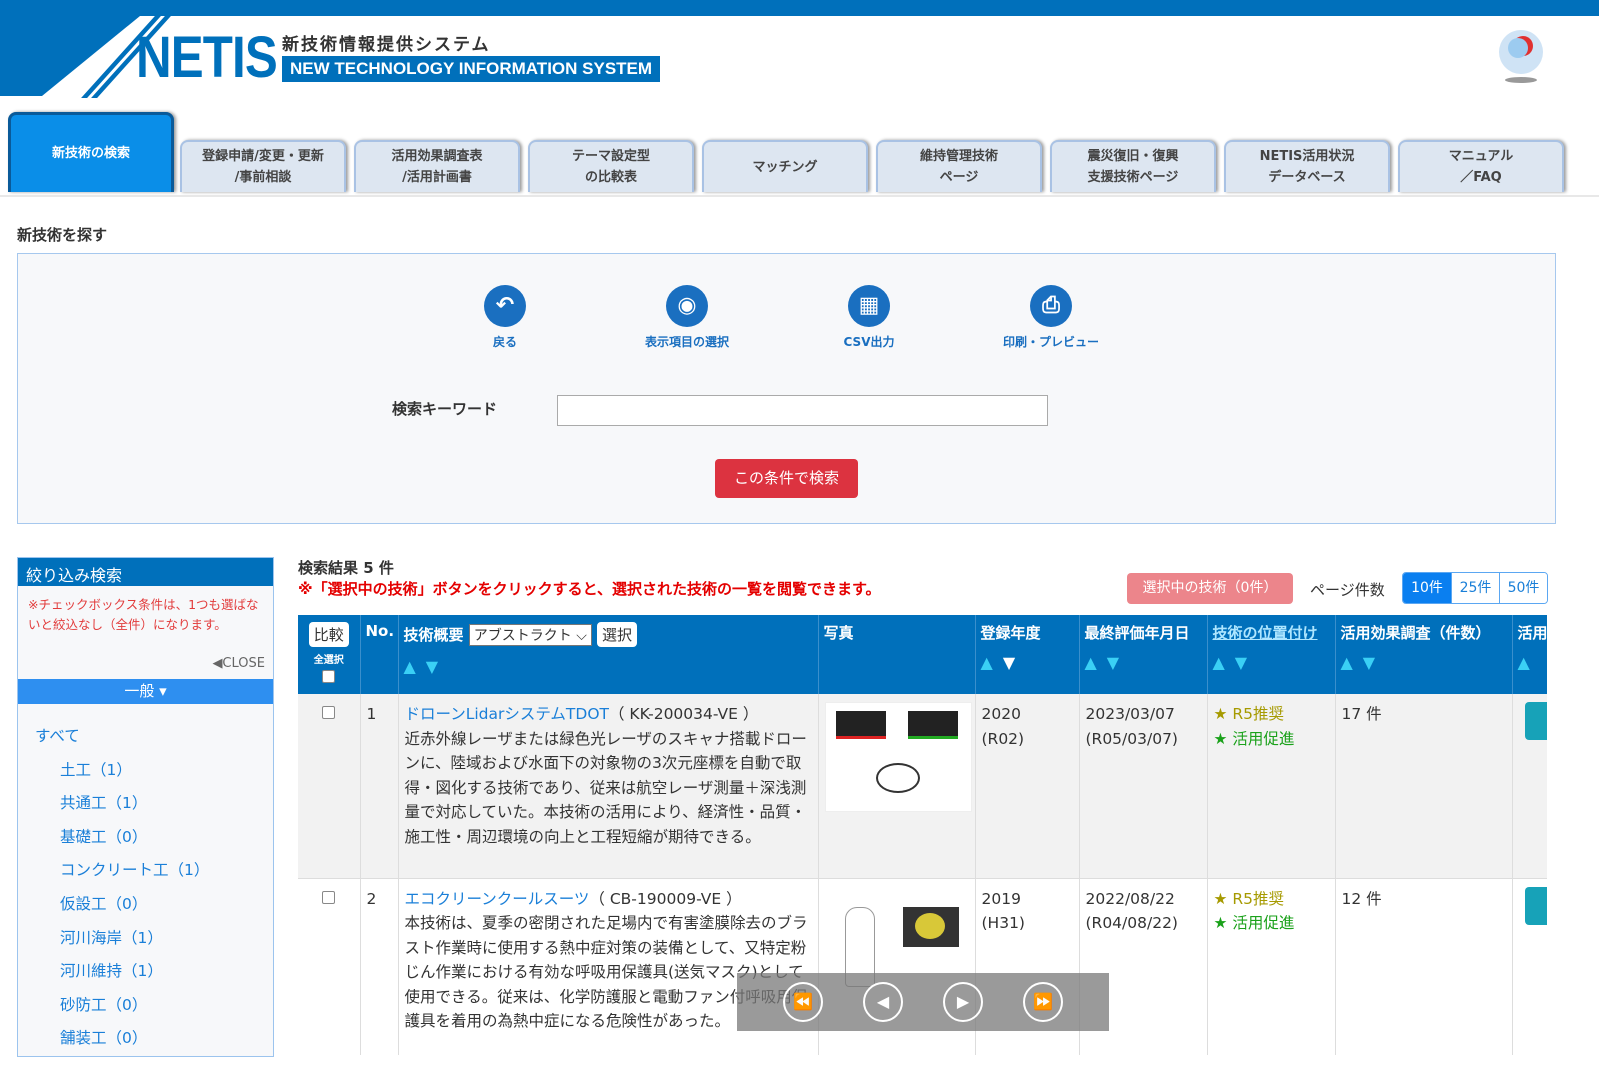 This screenshot has width=1599, height=1072. Describe the element at coordinates (1210, 588) in the screenshot. I see `selected-tech-button: 選択中の技術（0件）` at that location.